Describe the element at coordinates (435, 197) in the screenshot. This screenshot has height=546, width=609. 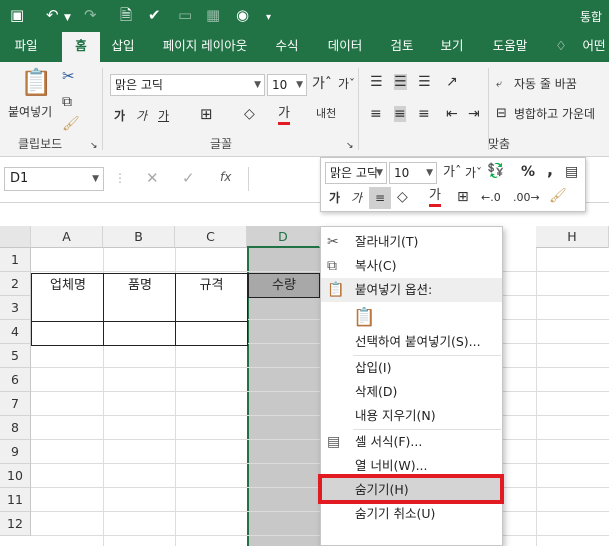
I see `mini-font-color-icon: 가` at that location.